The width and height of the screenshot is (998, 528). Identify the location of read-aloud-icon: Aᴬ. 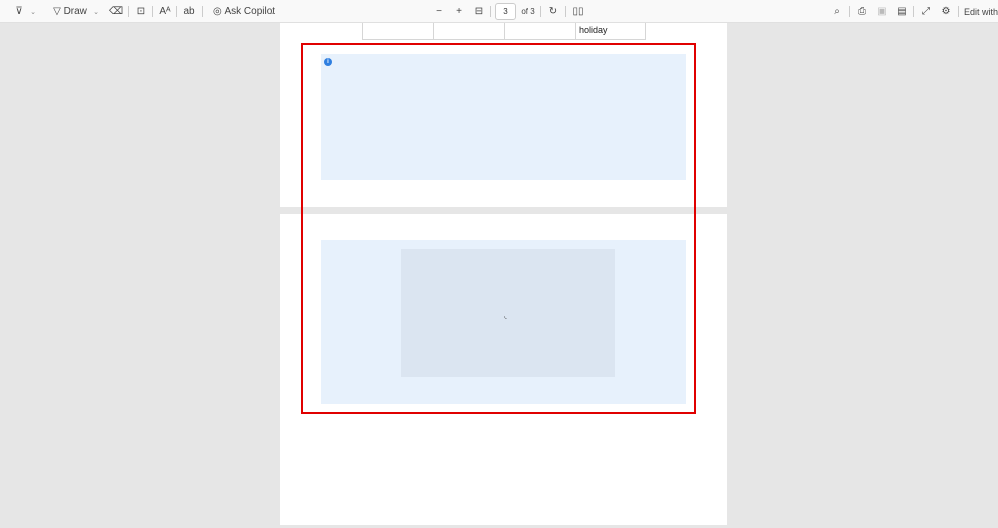
(165, 11).